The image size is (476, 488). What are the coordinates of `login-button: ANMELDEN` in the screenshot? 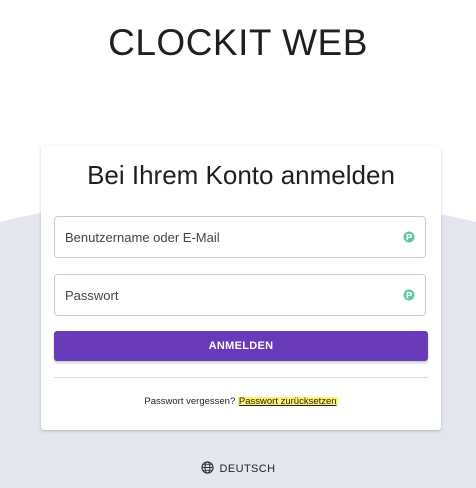 It's located at (241, 346).